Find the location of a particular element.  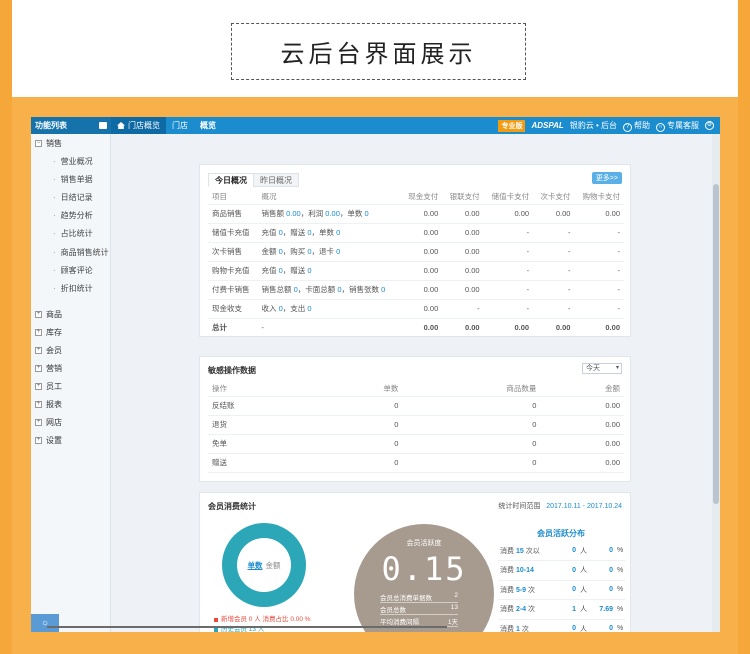

row-item-link: 储值卡充值 is located at coordinates (233, 233).